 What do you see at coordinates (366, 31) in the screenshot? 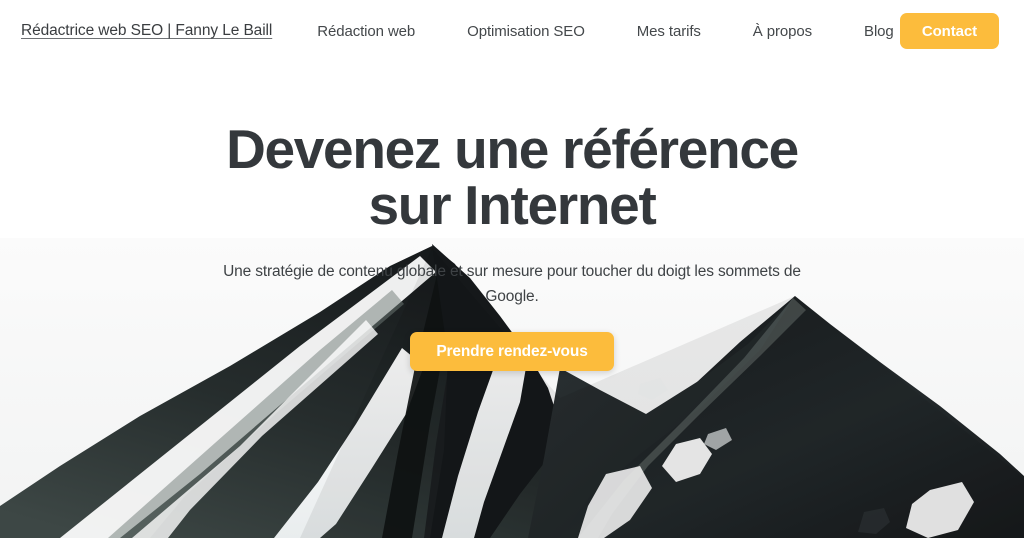
I see `nav-item-redaction-web: Rédaction web` at bounding box center [366, 31].